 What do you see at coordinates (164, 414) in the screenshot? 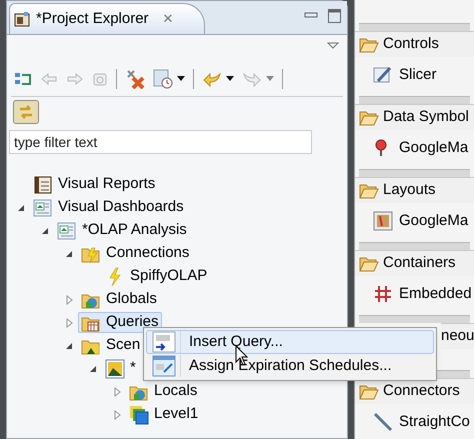
I see `tree-item: Level1` at bounding box center [164, 414].